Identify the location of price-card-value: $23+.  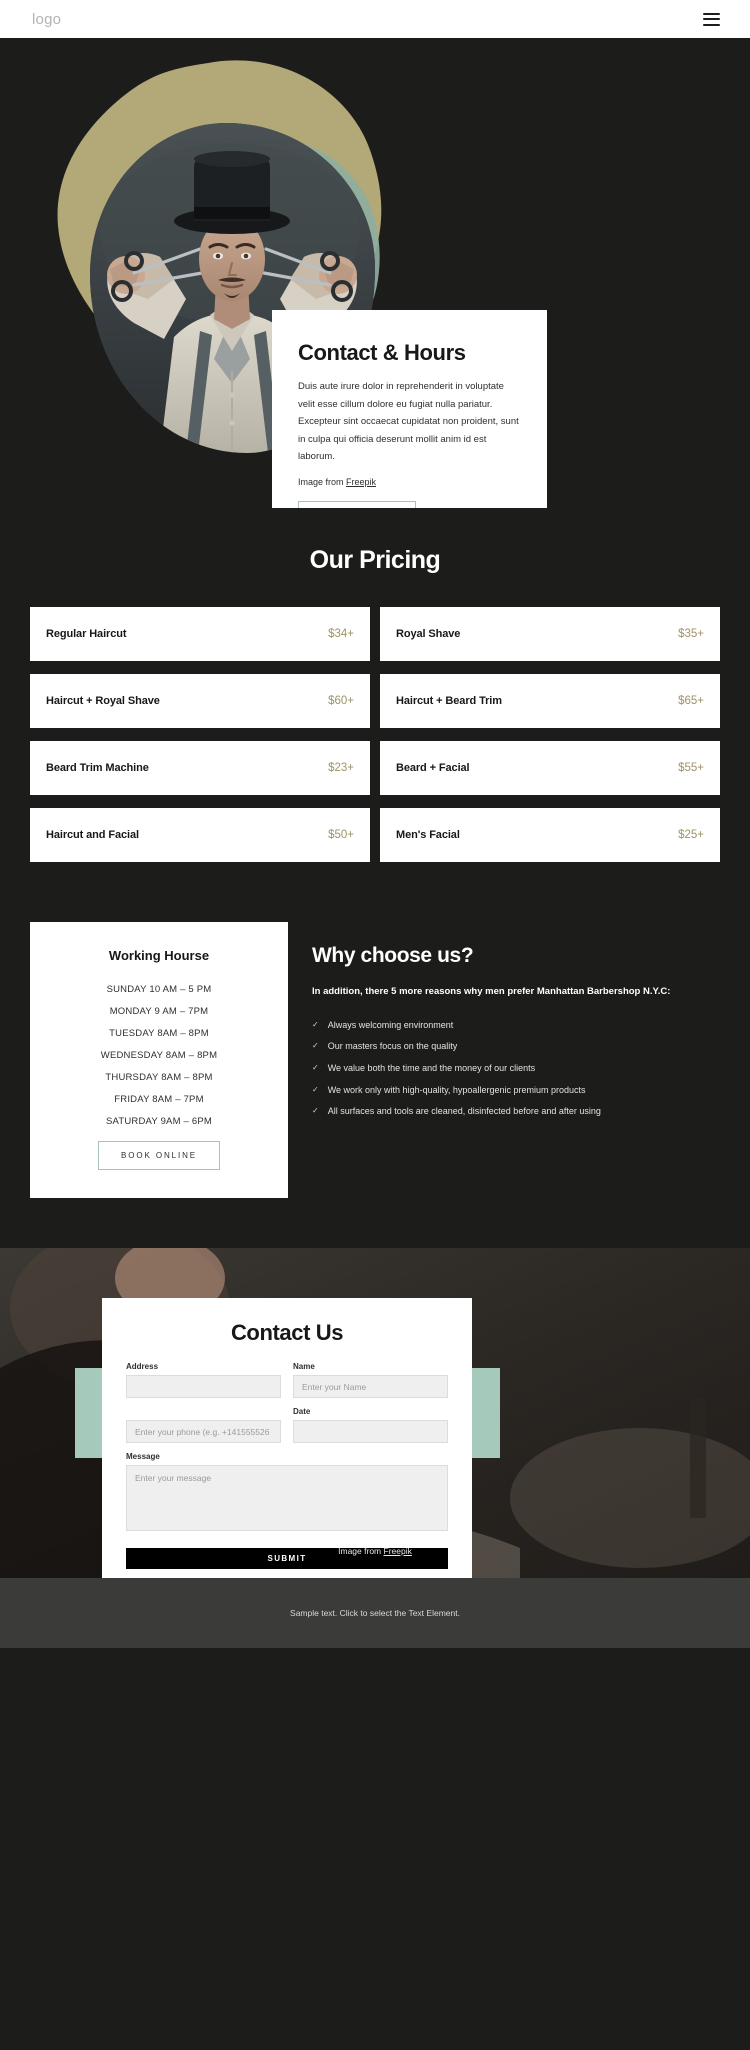
(341, 768).